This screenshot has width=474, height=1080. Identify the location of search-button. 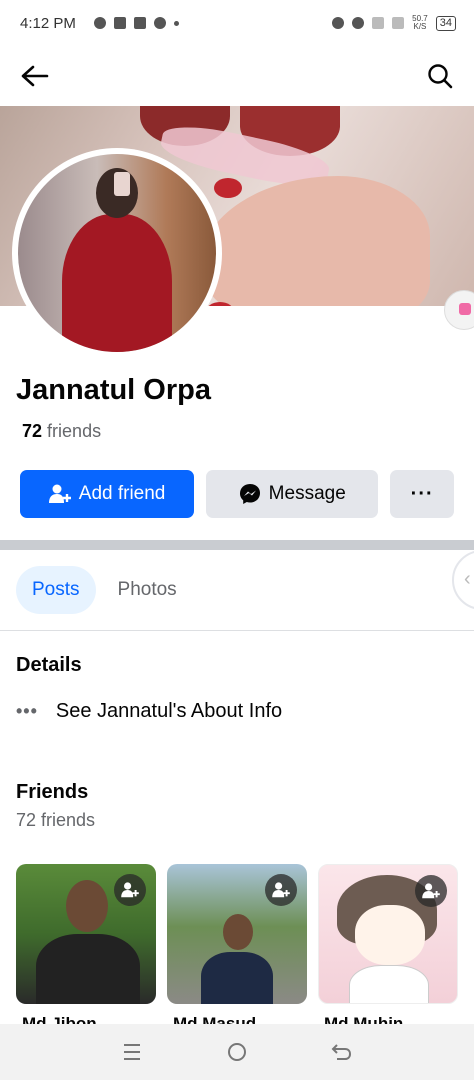
(440, 76).